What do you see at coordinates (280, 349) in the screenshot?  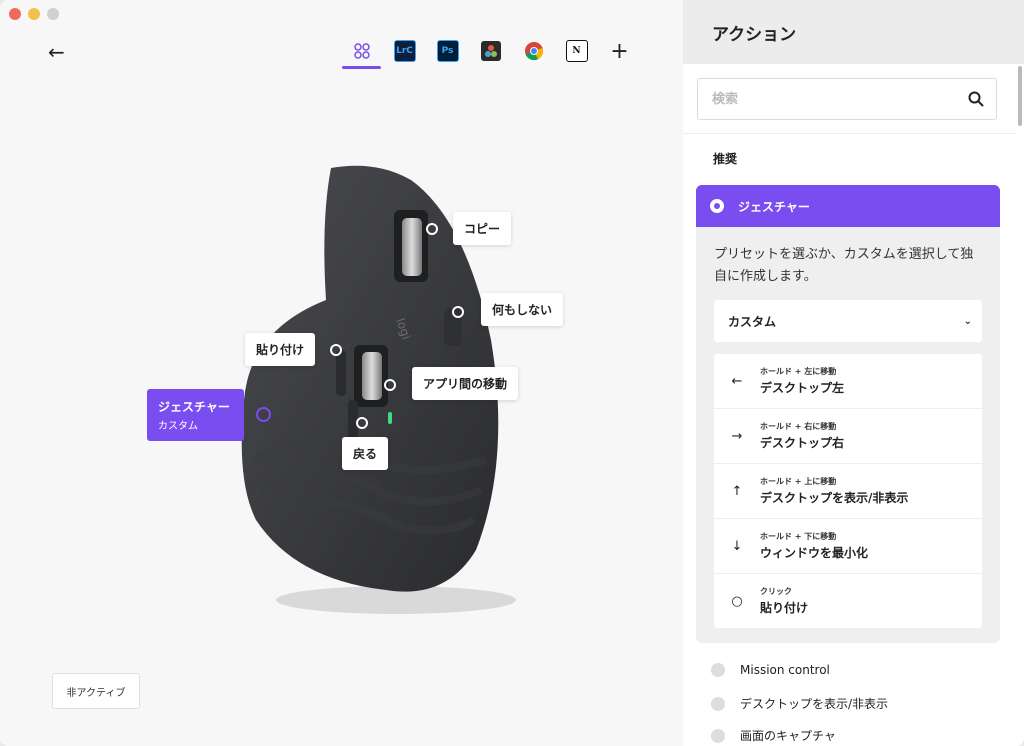 I see `callout-paste: 貼り付け` at bounding box center [280, 349].